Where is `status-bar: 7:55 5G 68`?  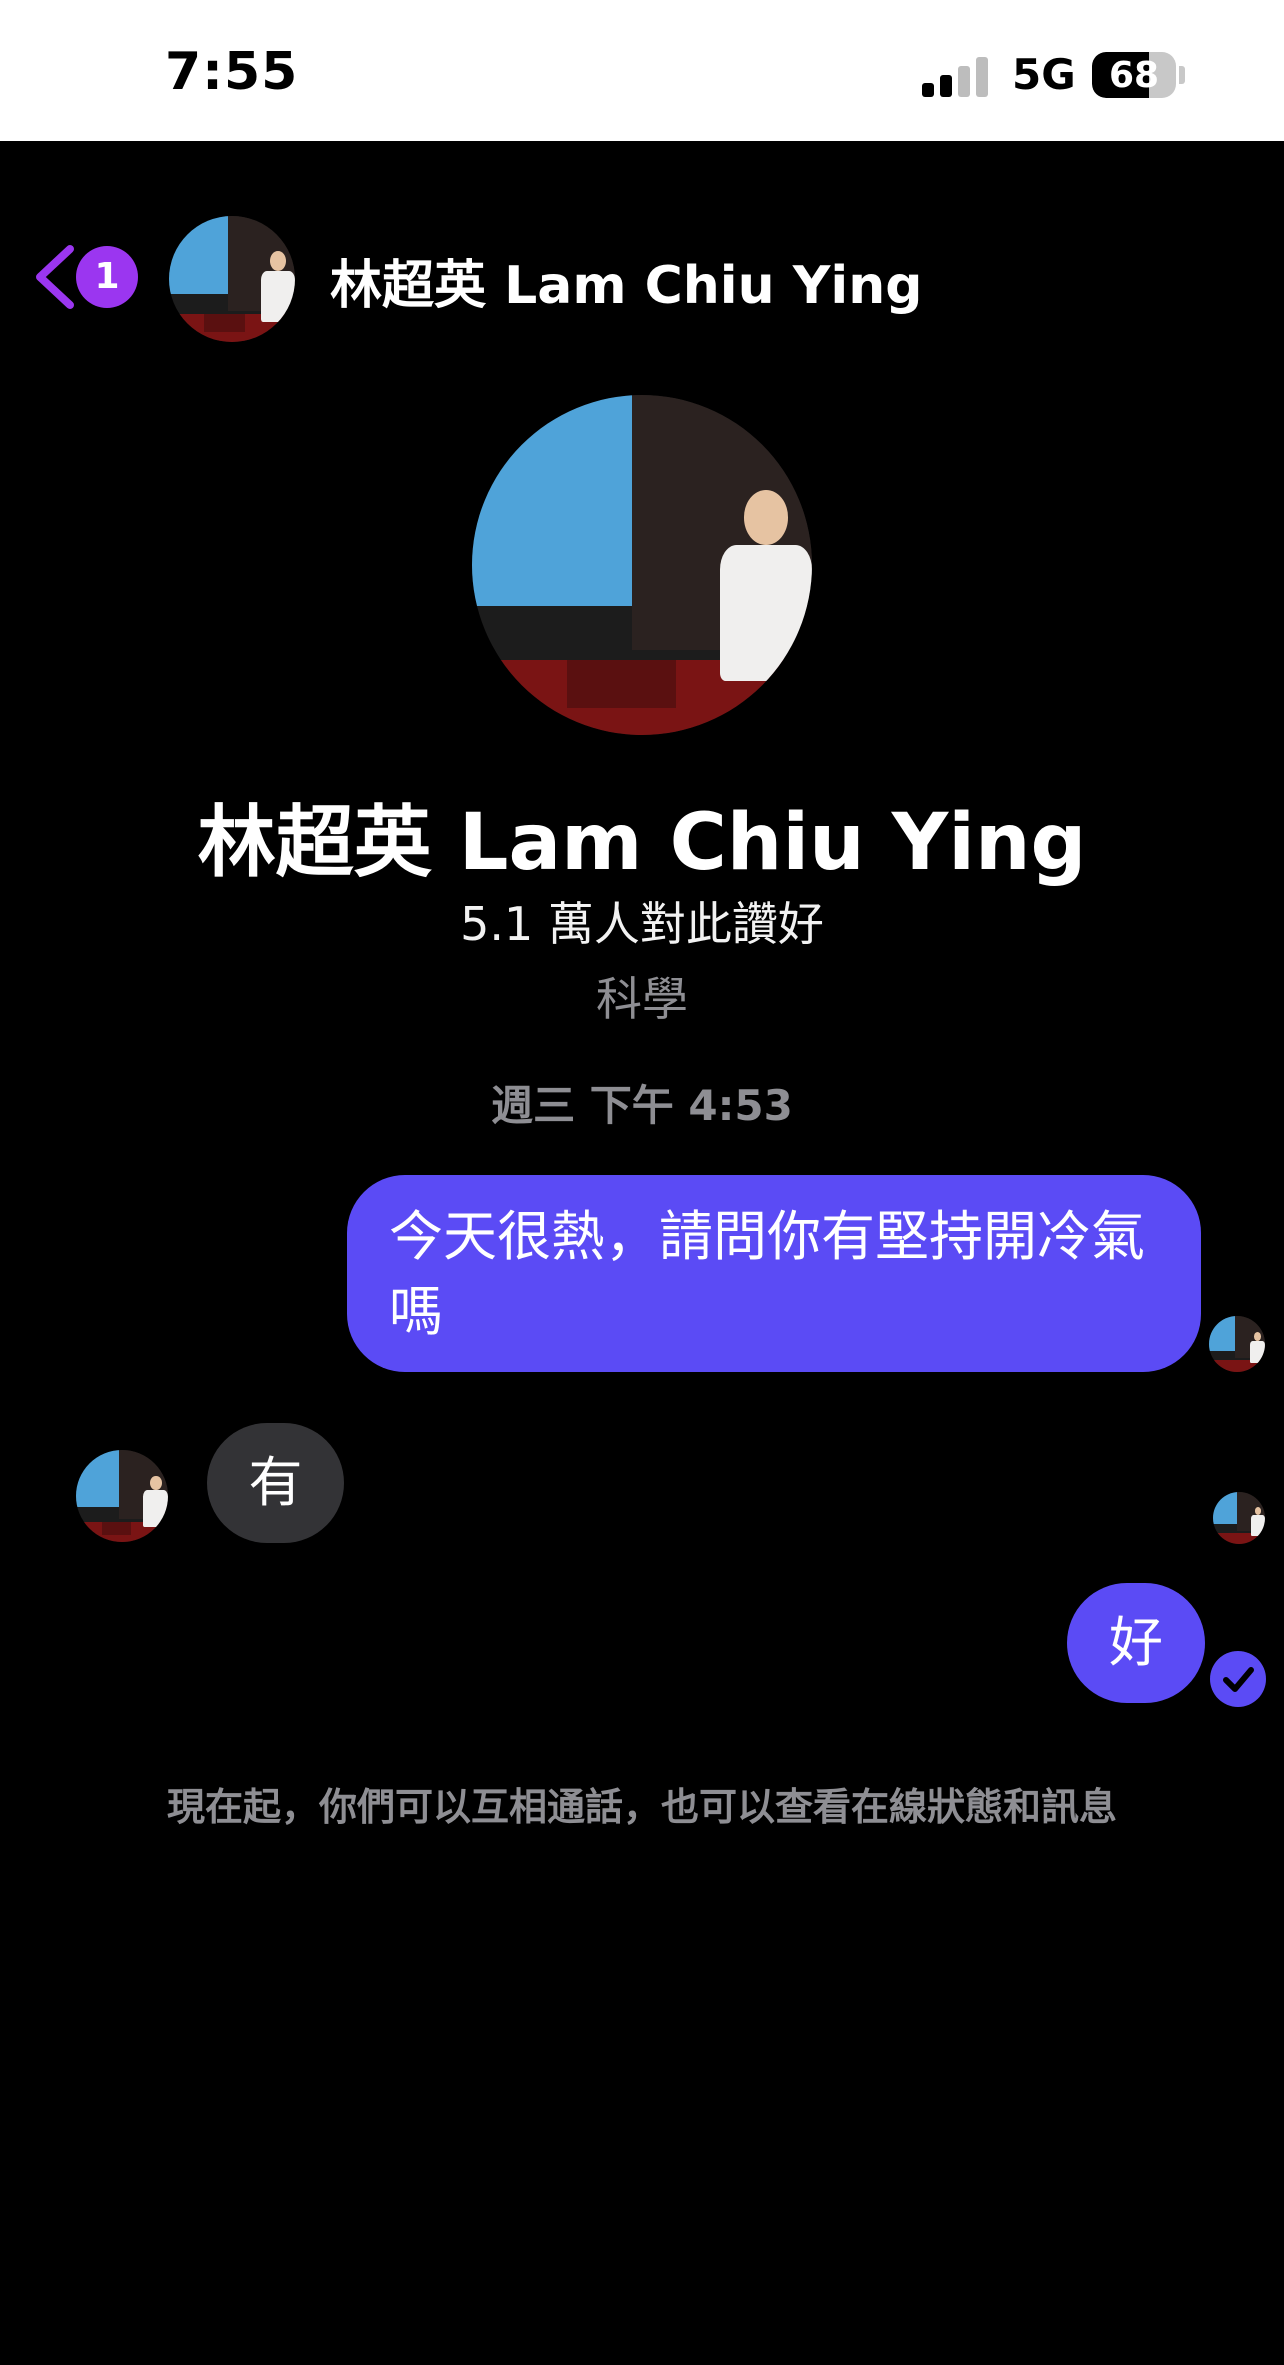 status-bar: 7:55 5G 68 is located at coordinates (642, 70).